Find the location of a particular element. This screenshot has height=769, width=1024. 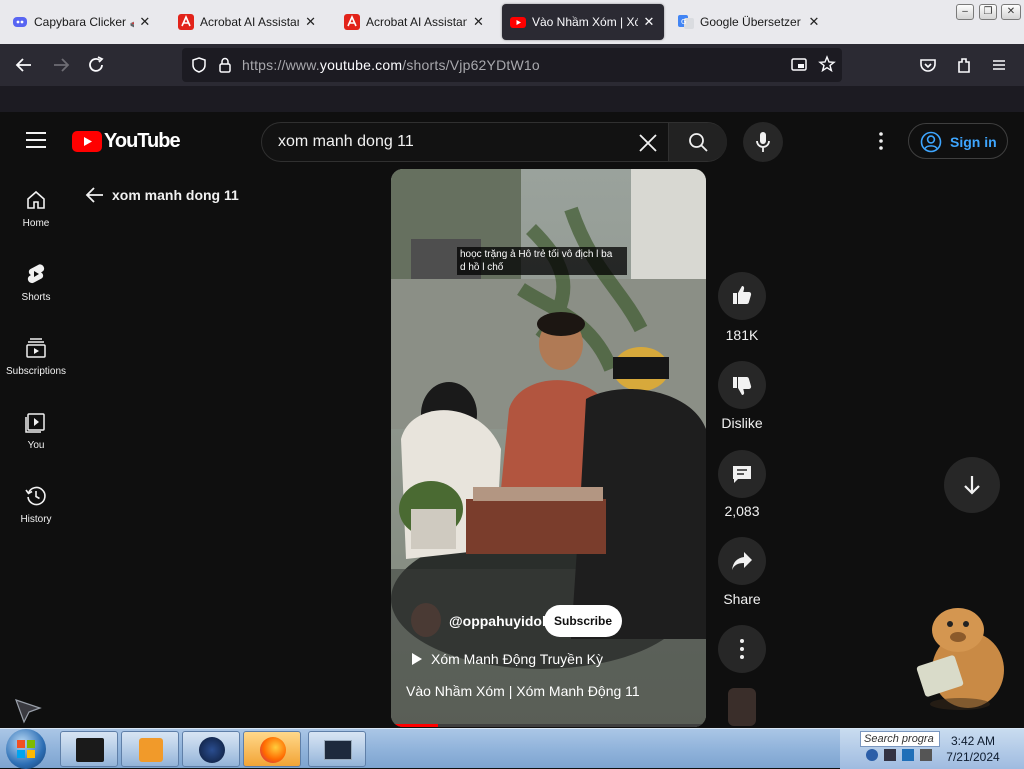

app-window-icon is located at coordinates (338, 750).